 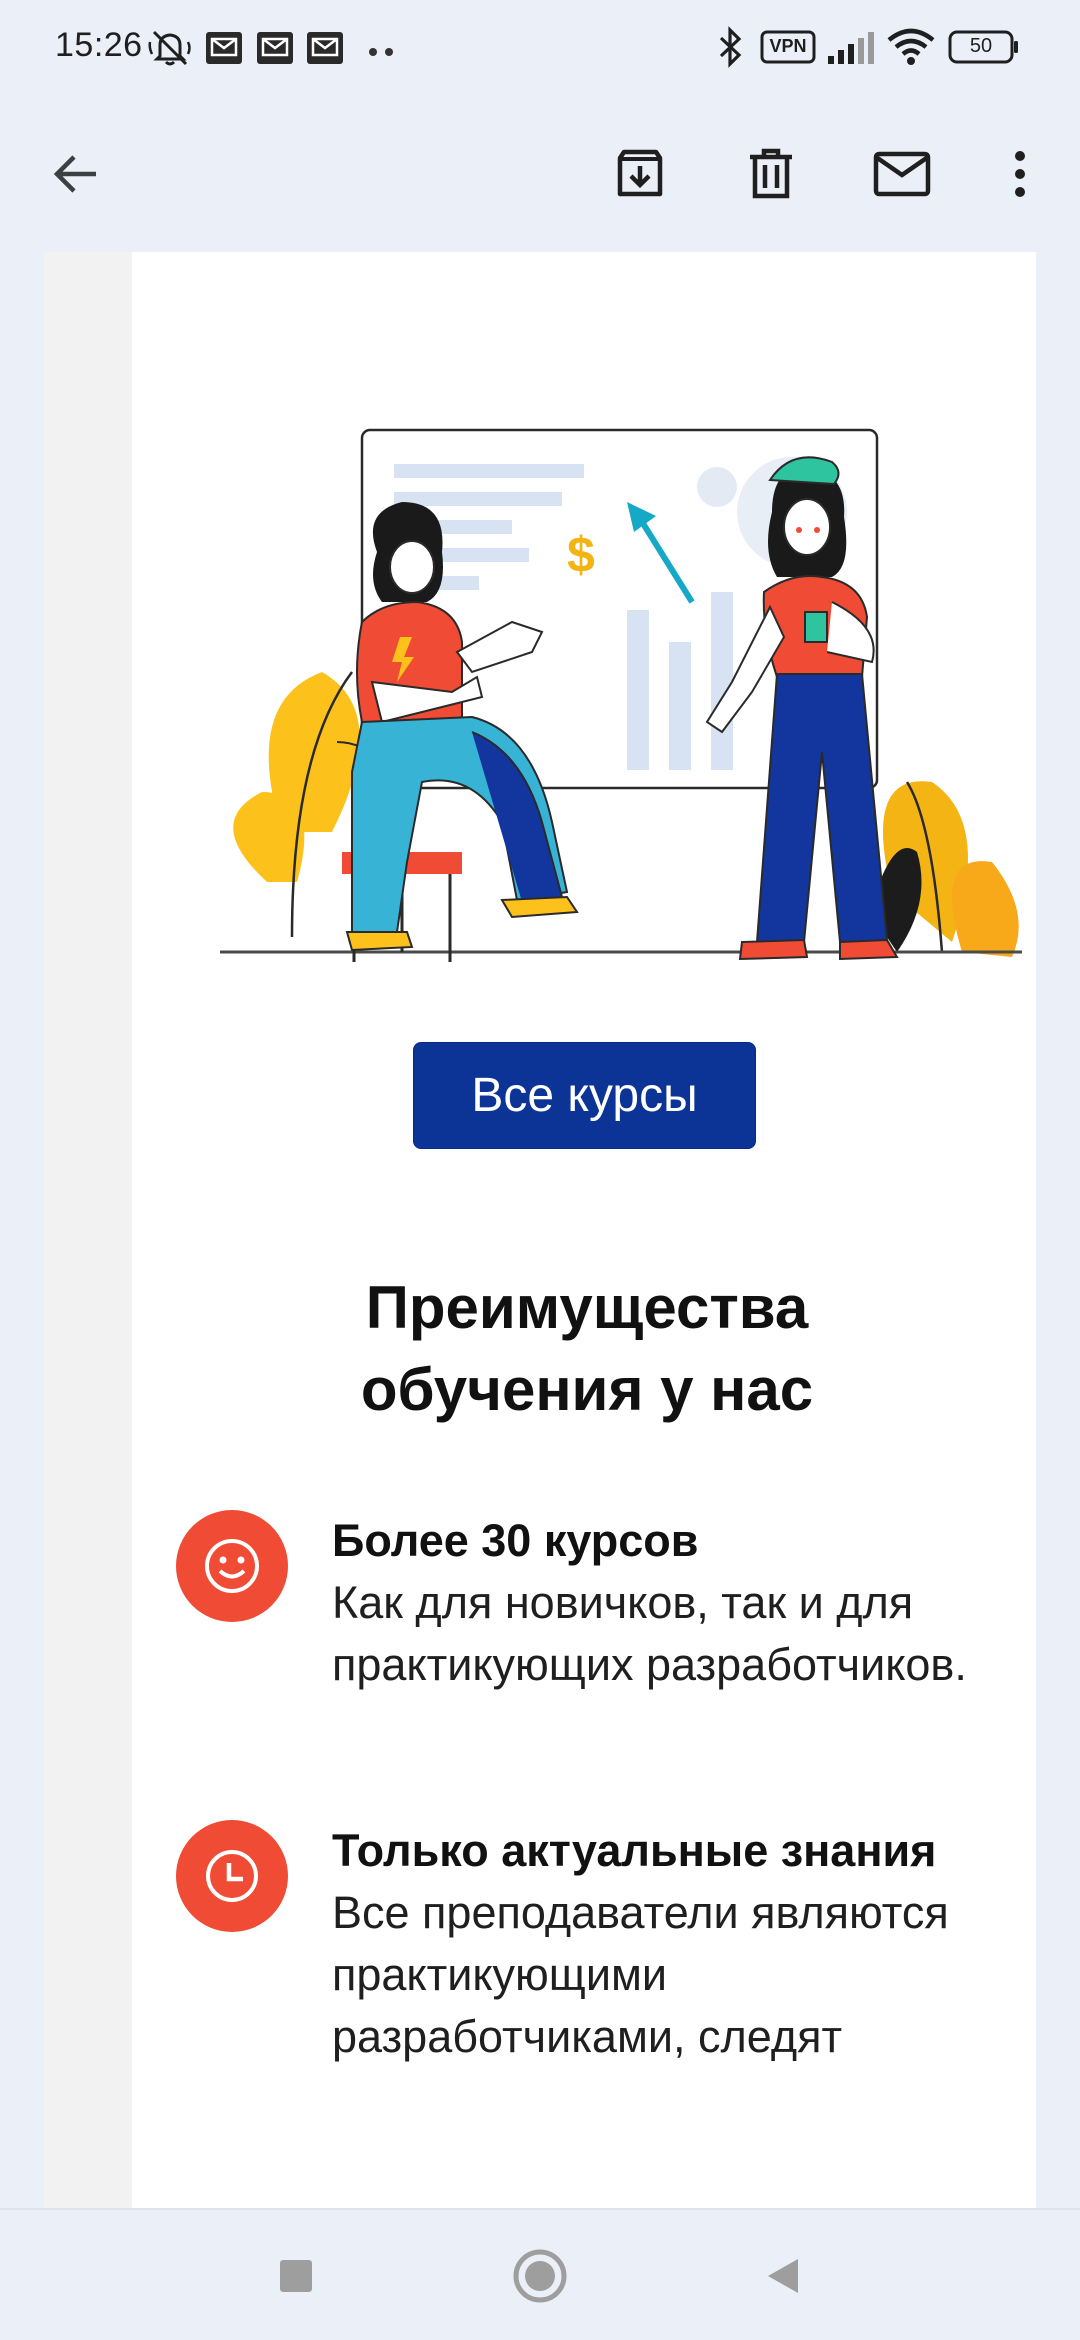 I want to click on benefit-title: Более 30 курсов, so click(x=515, y=1540).